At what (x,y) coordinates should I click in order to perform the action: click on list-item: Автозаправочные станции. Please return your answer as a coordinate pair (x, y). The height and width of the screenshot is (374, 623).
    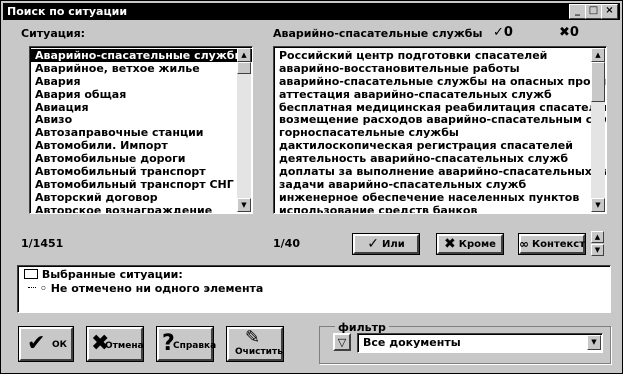
    Looking at the image, I should click on (141, 132).